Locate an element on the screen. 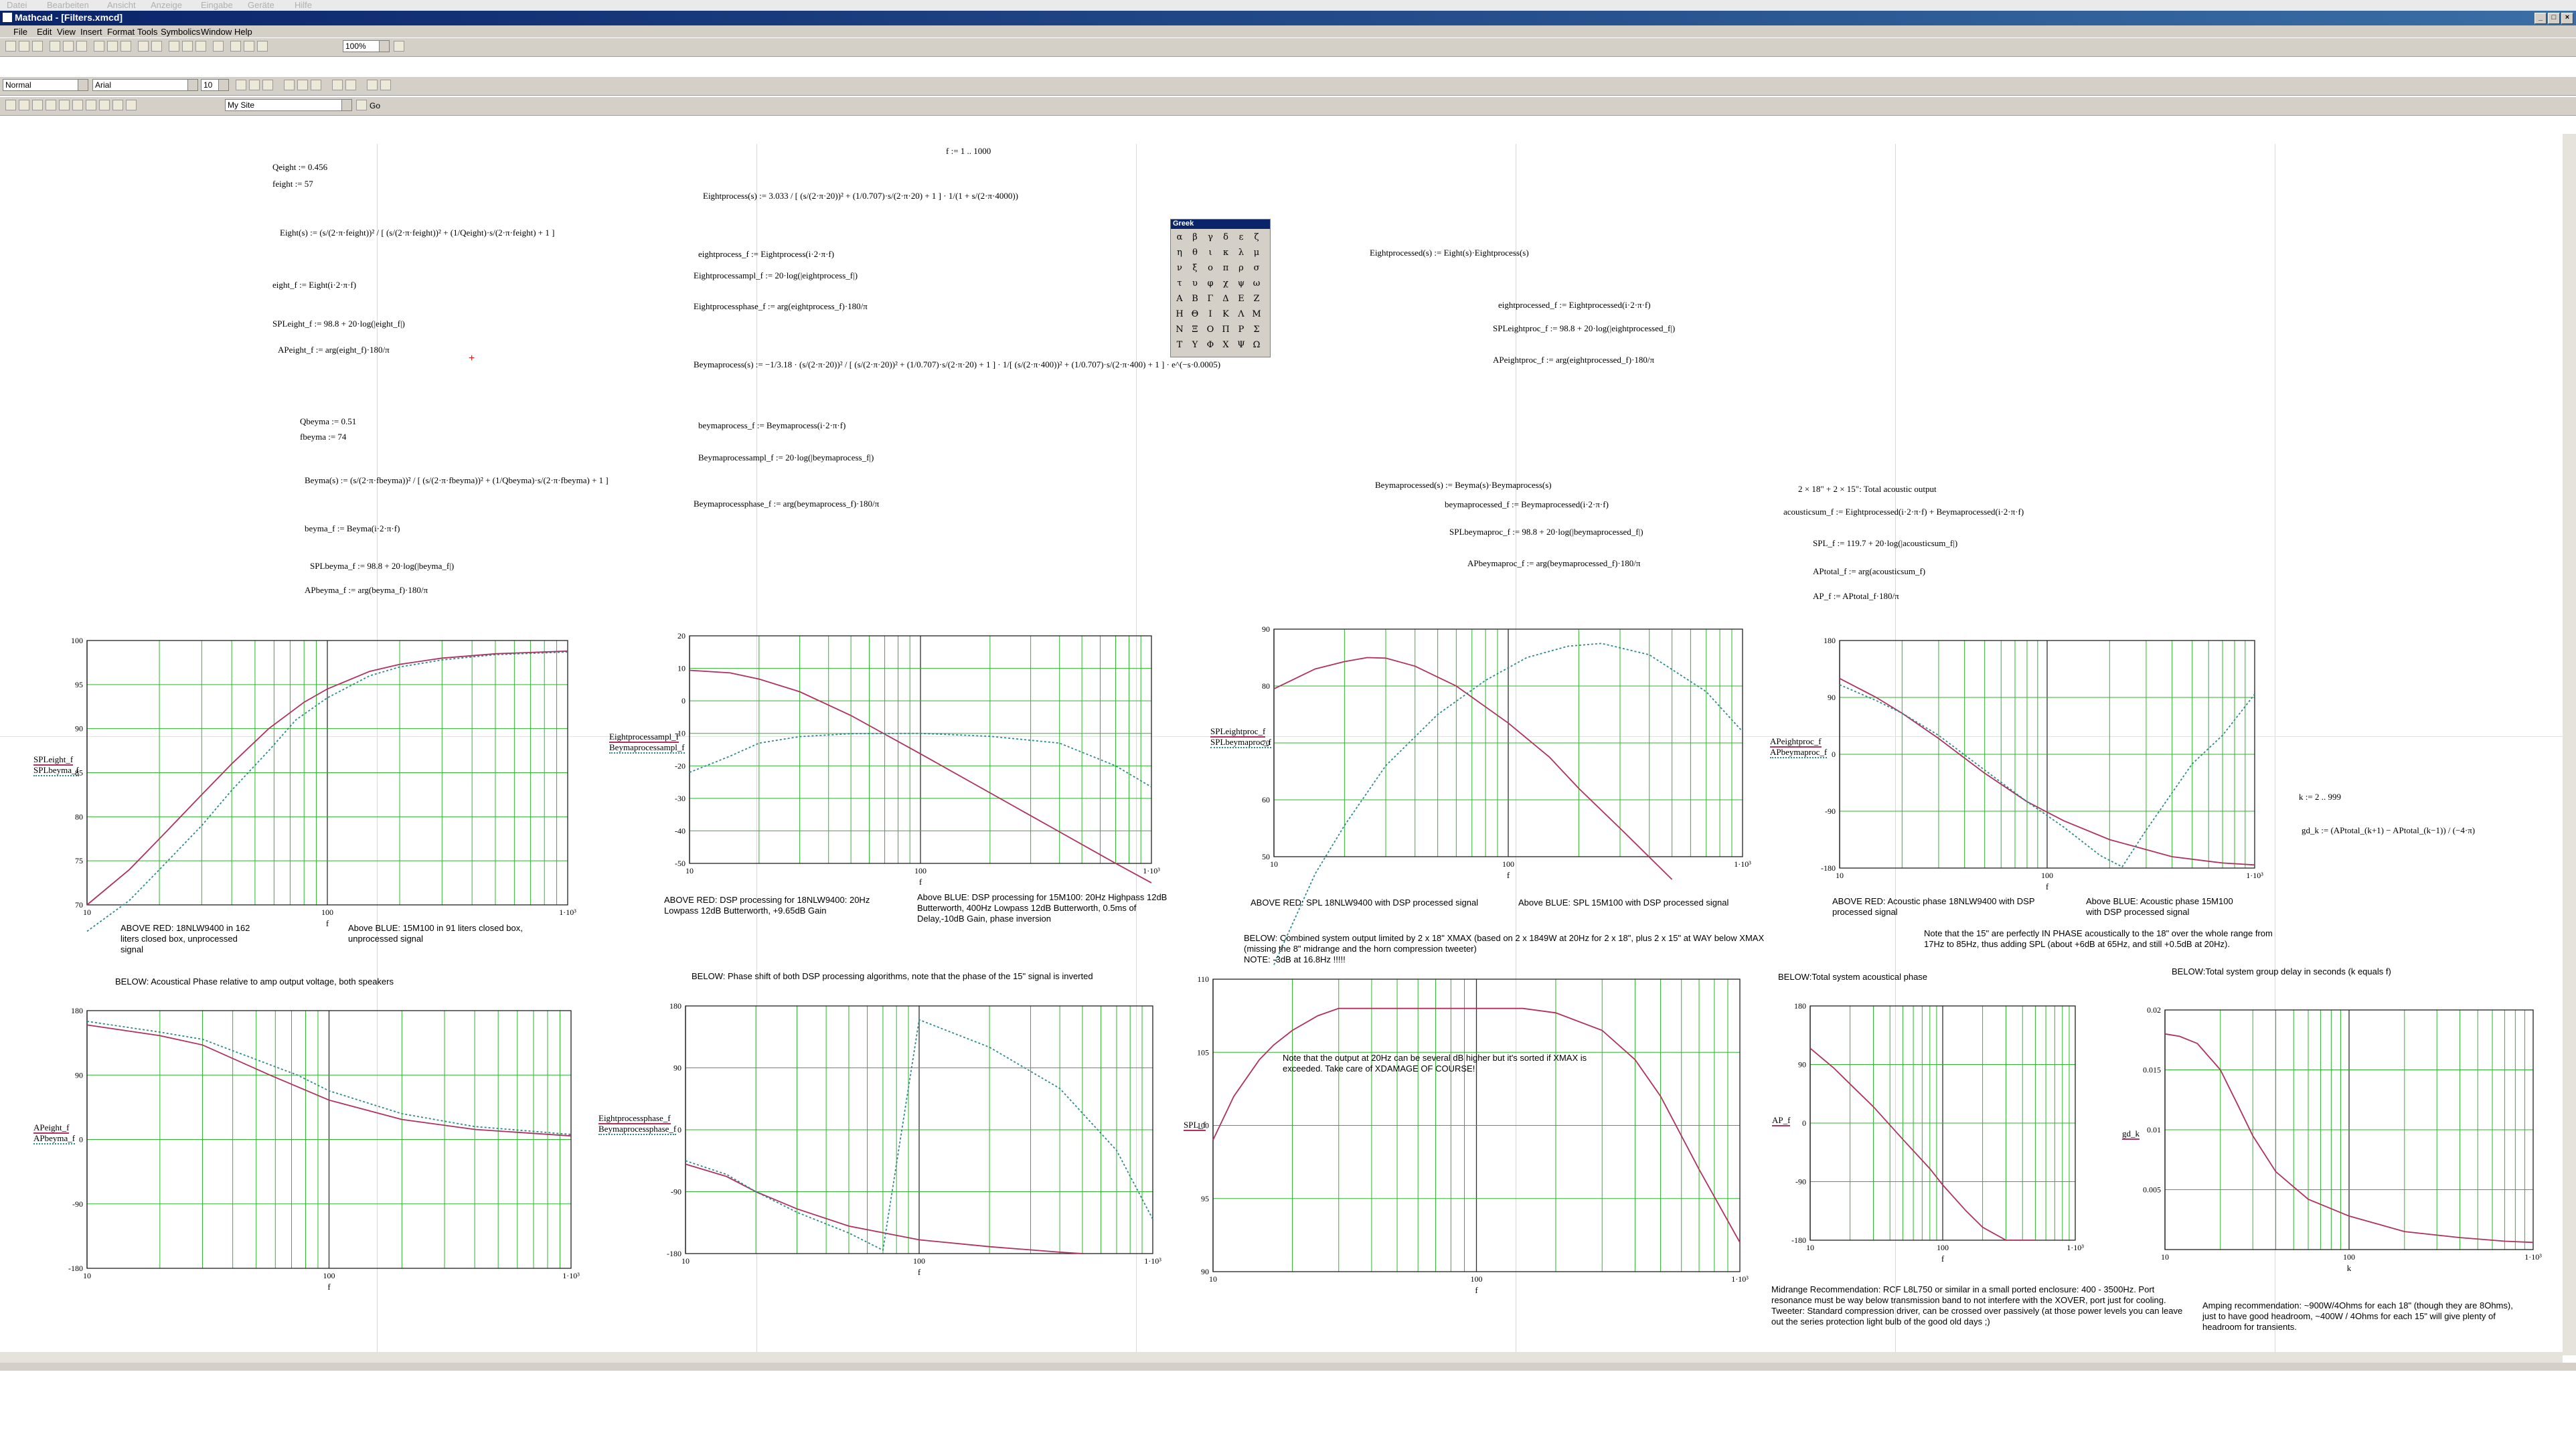  os-menu-item: Bearbeiten is located at coordinates (68, 5).